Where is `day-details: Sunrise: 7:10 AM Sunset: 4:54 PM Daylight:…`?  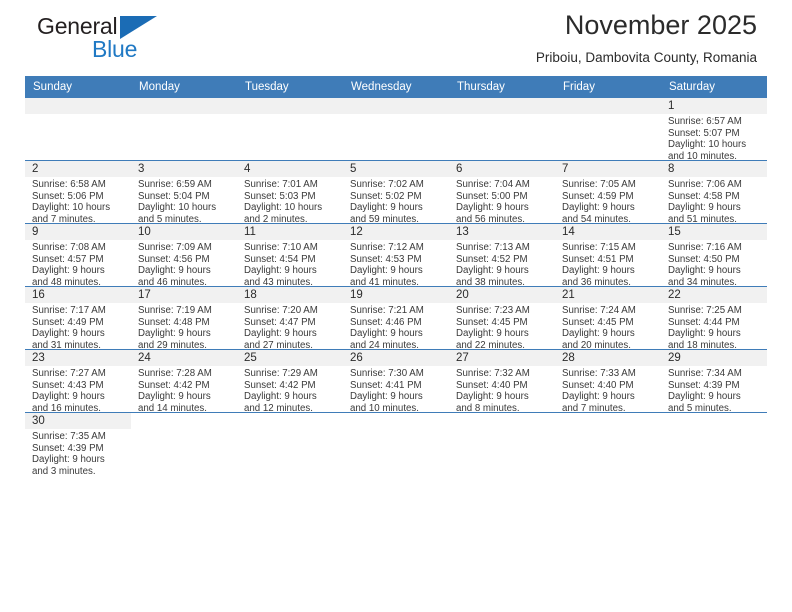
day-details: Sunrise: 7:10 AM Sunset: 4:54 PM Daylight:… is located at coordinates (290, 264).